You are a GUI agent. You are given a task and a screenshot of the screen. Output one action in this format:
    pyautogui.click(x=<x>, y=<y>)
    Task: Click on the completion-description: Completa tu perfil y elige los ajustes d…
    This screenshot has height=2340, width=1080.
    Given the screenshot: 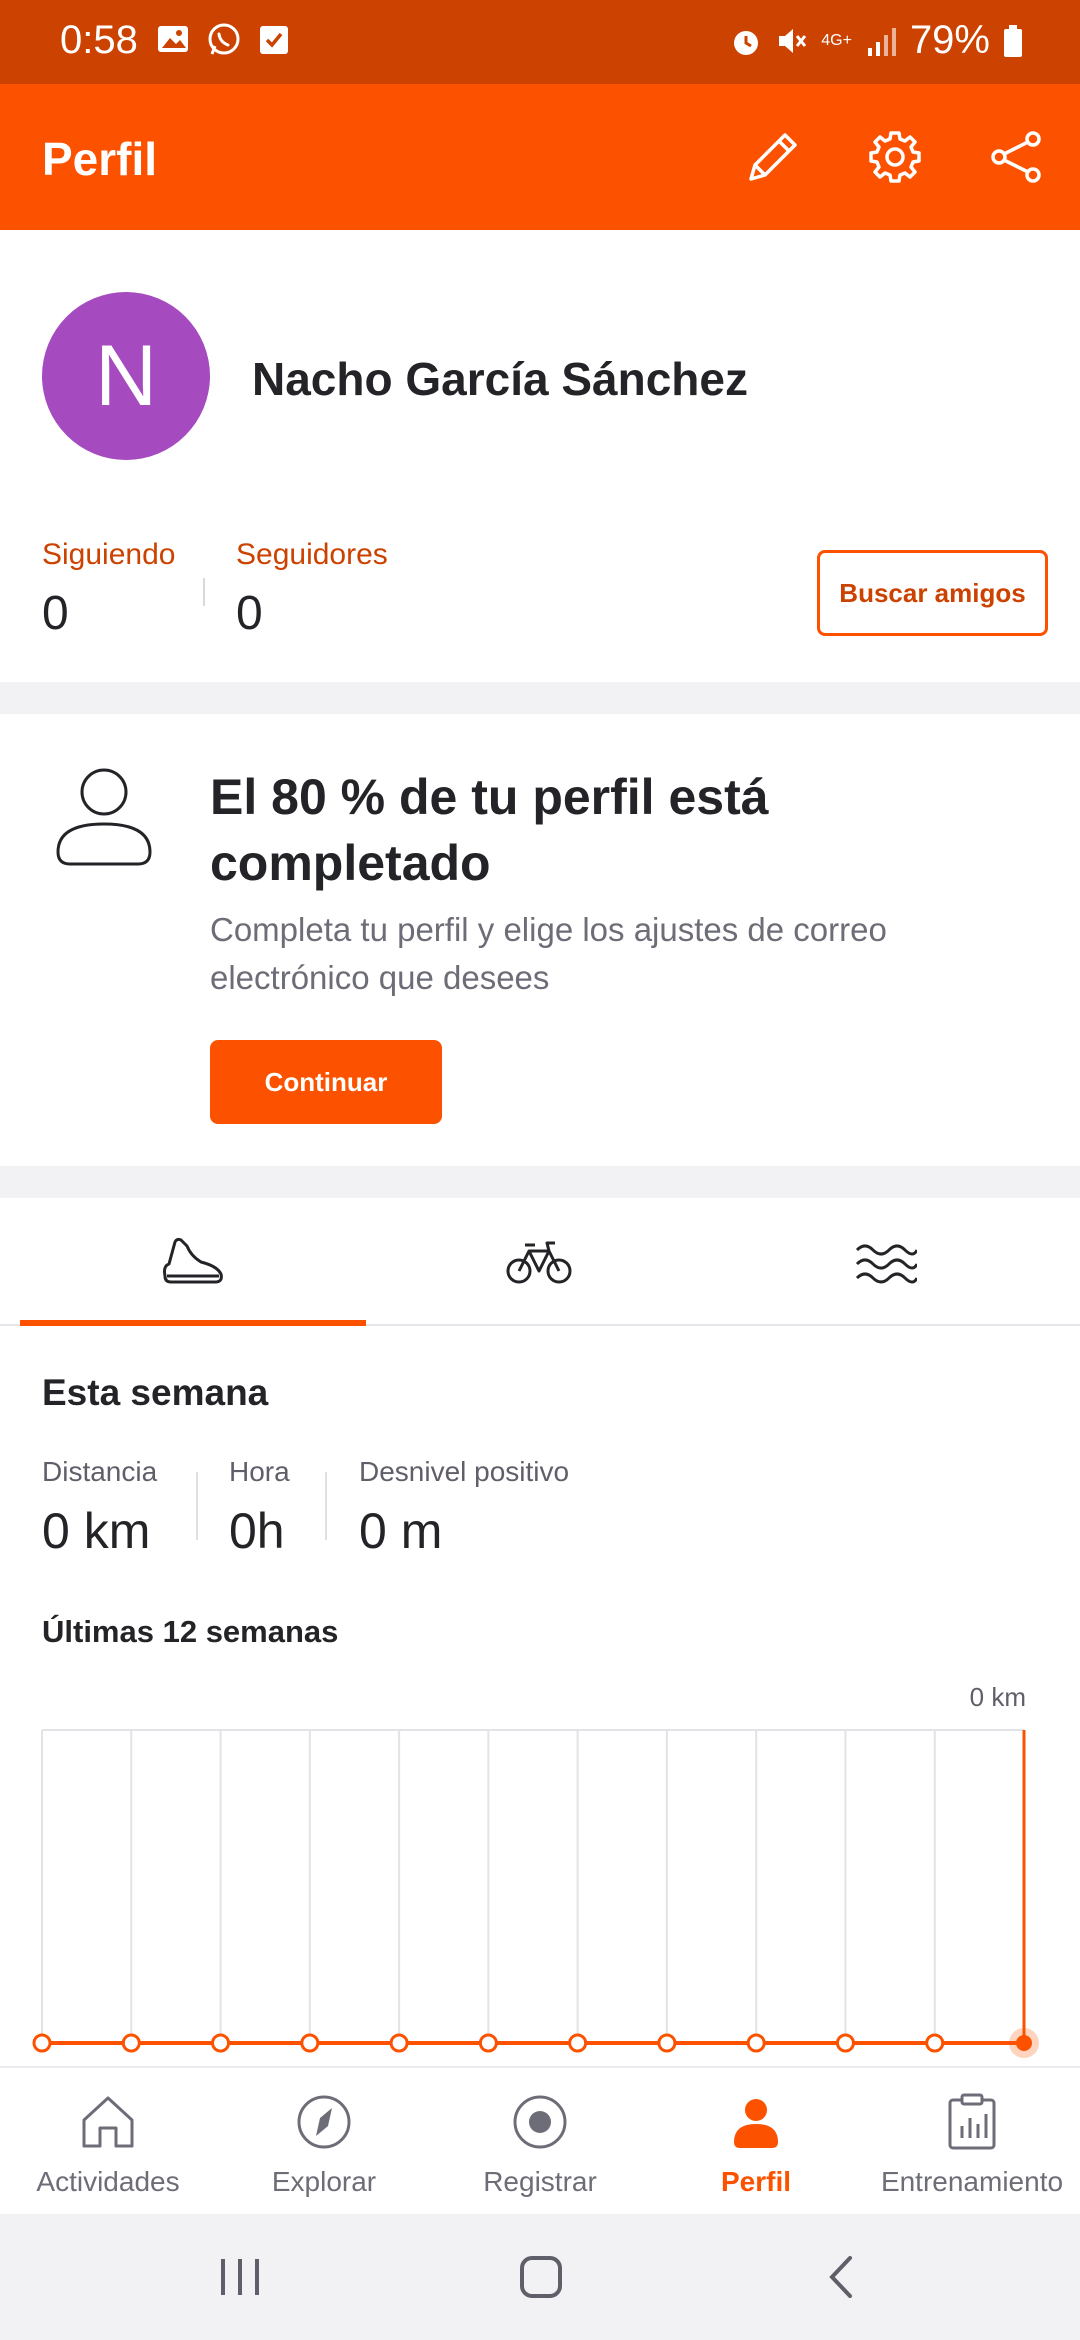 What is the action you would take?
    pyautogui.click(x=548, y=953)
    